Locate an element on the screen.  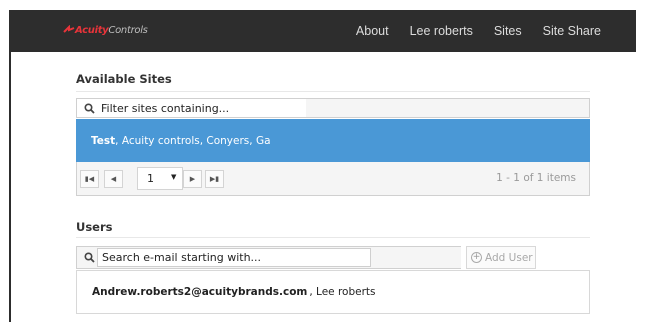
add-user-button: + Add User is located at coordinates (501, 257).